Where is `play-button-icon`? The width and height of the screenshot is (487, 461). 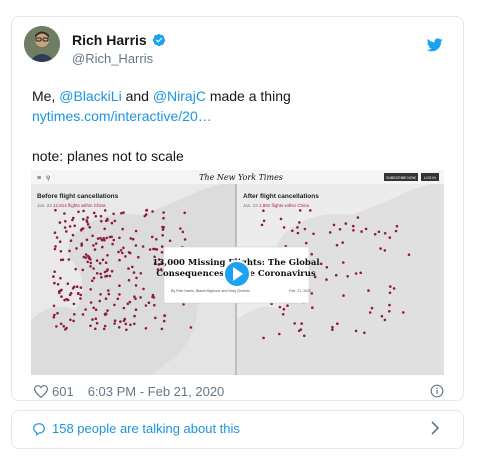 play-button-icon is located at coordinates (237, 274).